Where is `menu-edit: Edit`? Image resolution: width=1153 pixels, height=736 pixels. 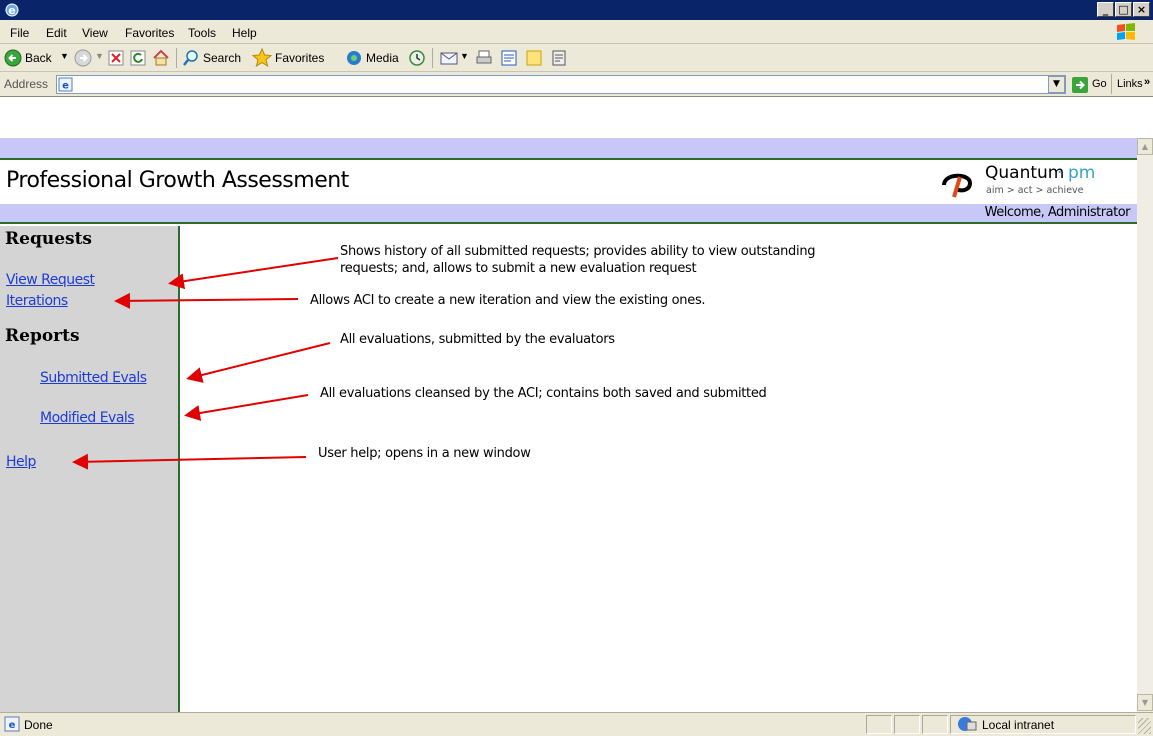
menu-edit: Edit is located at coordinates (56, 33).